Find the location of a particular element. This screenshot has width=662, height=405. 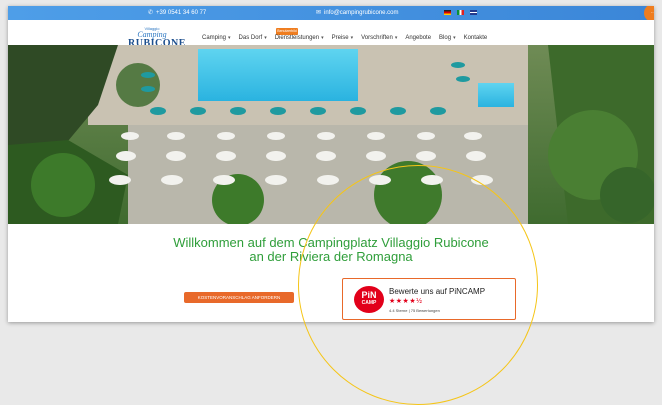

language-switcher is located at coordinates (460, 12).